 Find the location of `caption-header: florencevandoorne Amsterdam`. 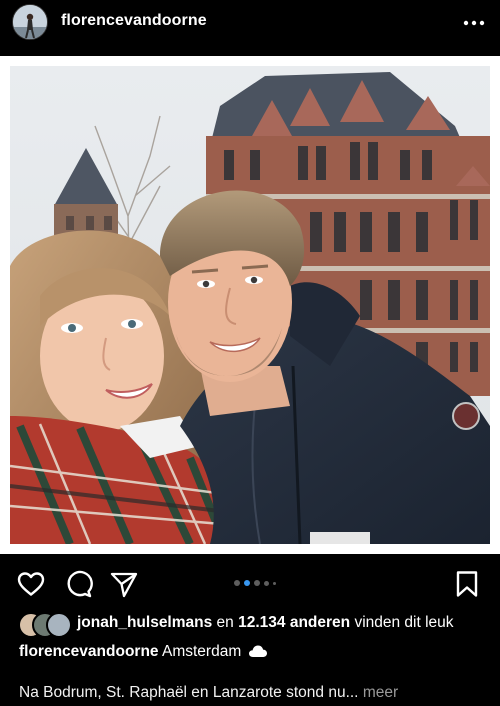

caption-header: florencevandoorne Amsterdam is located at coordinates (143, 653).